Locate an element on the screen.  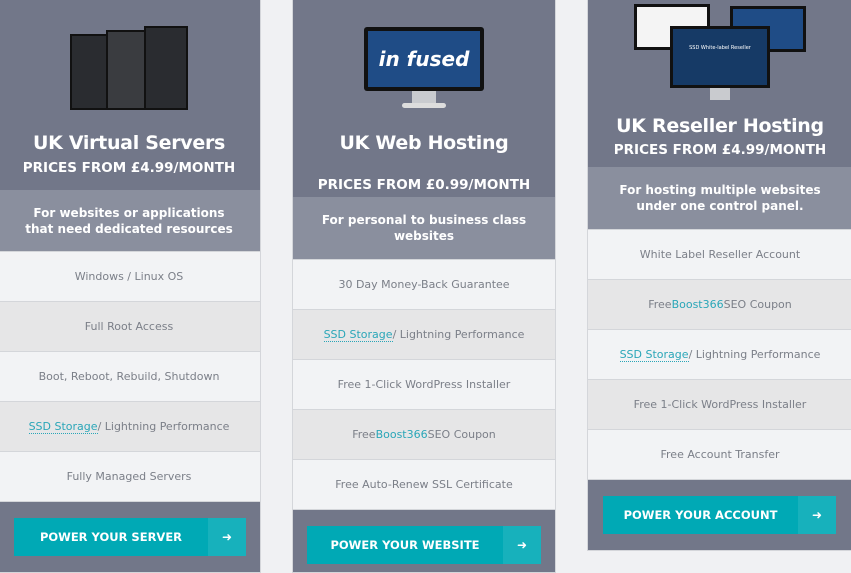
power-your-website-button: POWER YOUR WEBSITE ➜ is located at coordinates (424, 545).